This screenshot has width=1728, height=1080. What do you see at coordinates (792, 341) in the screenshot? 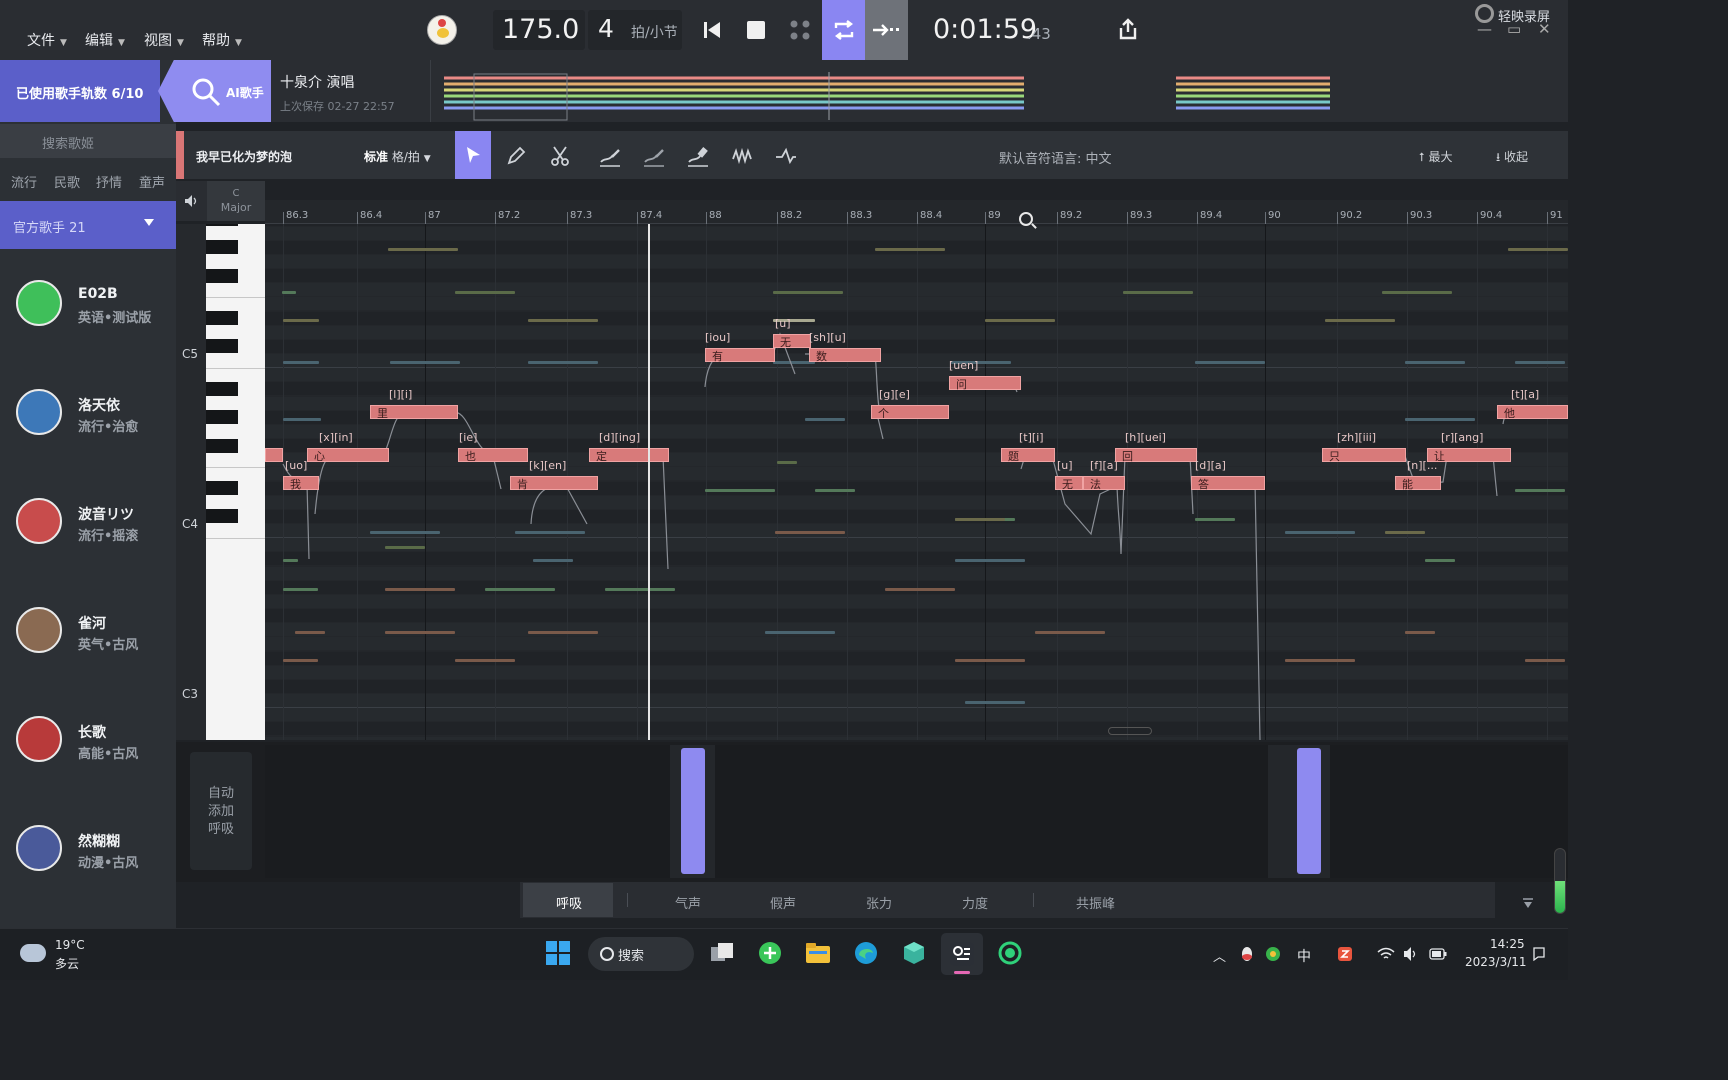
I see `note-block: 无` at bounding box center [792, 341].